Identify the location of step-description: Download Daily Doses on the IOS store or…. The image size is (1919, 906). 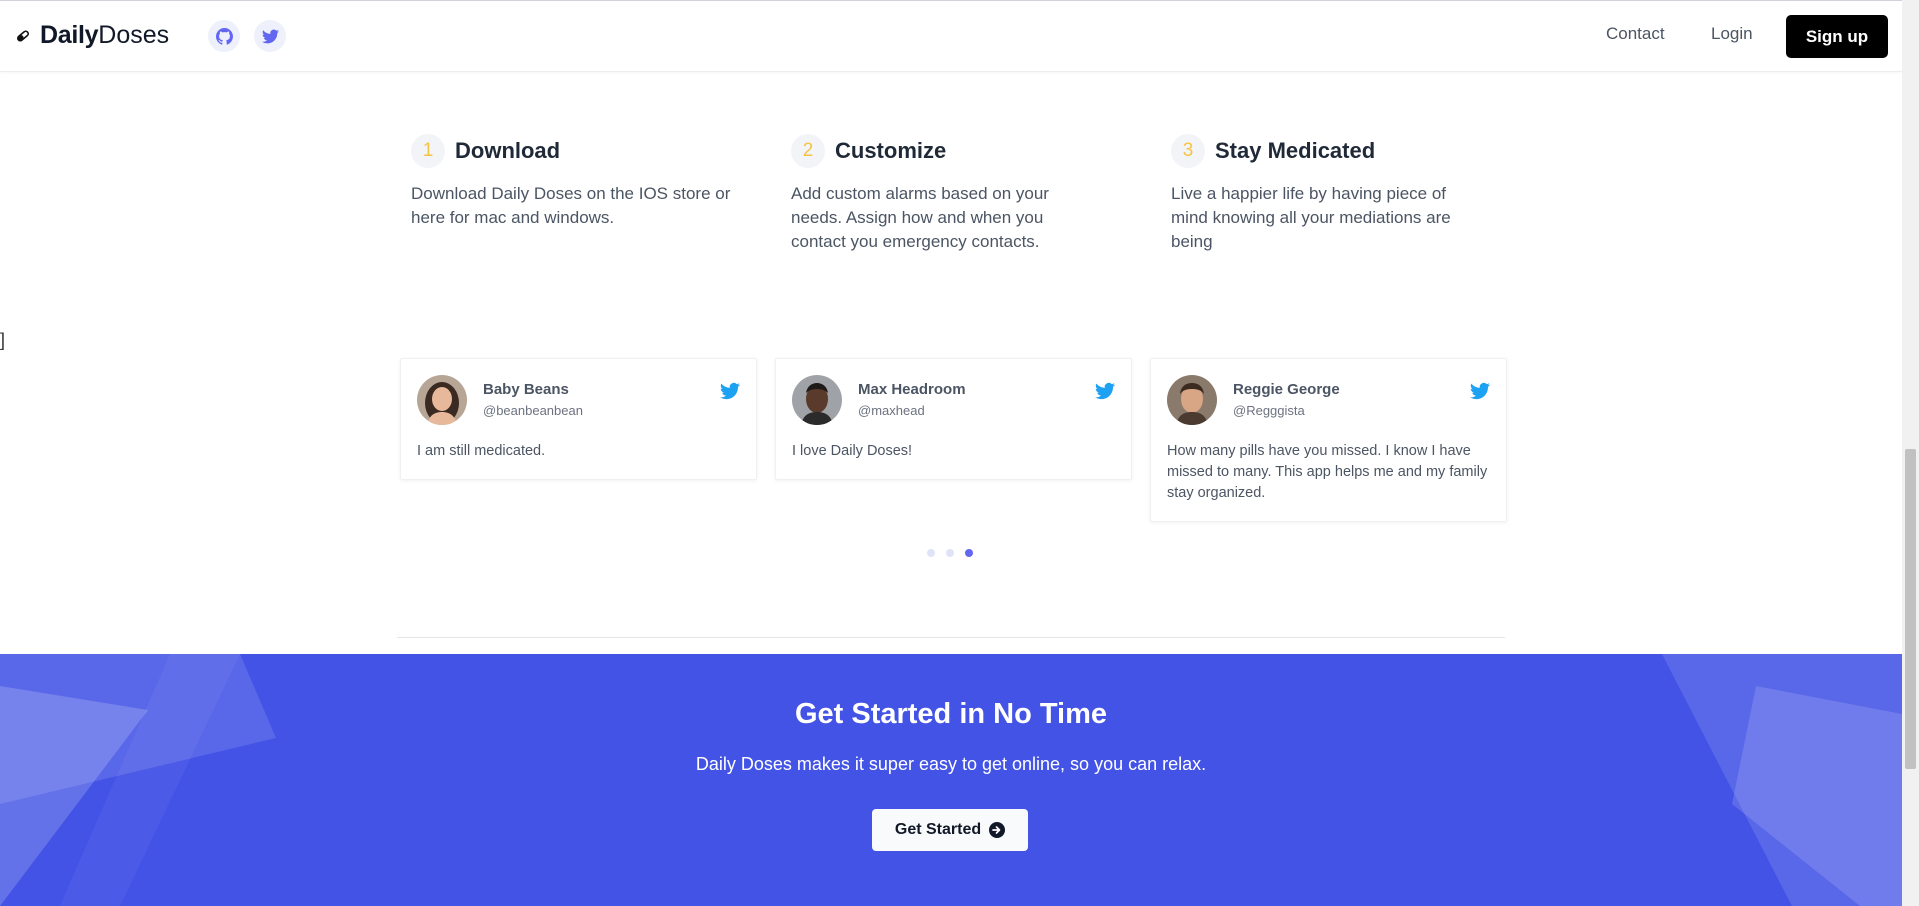
(571, 205).